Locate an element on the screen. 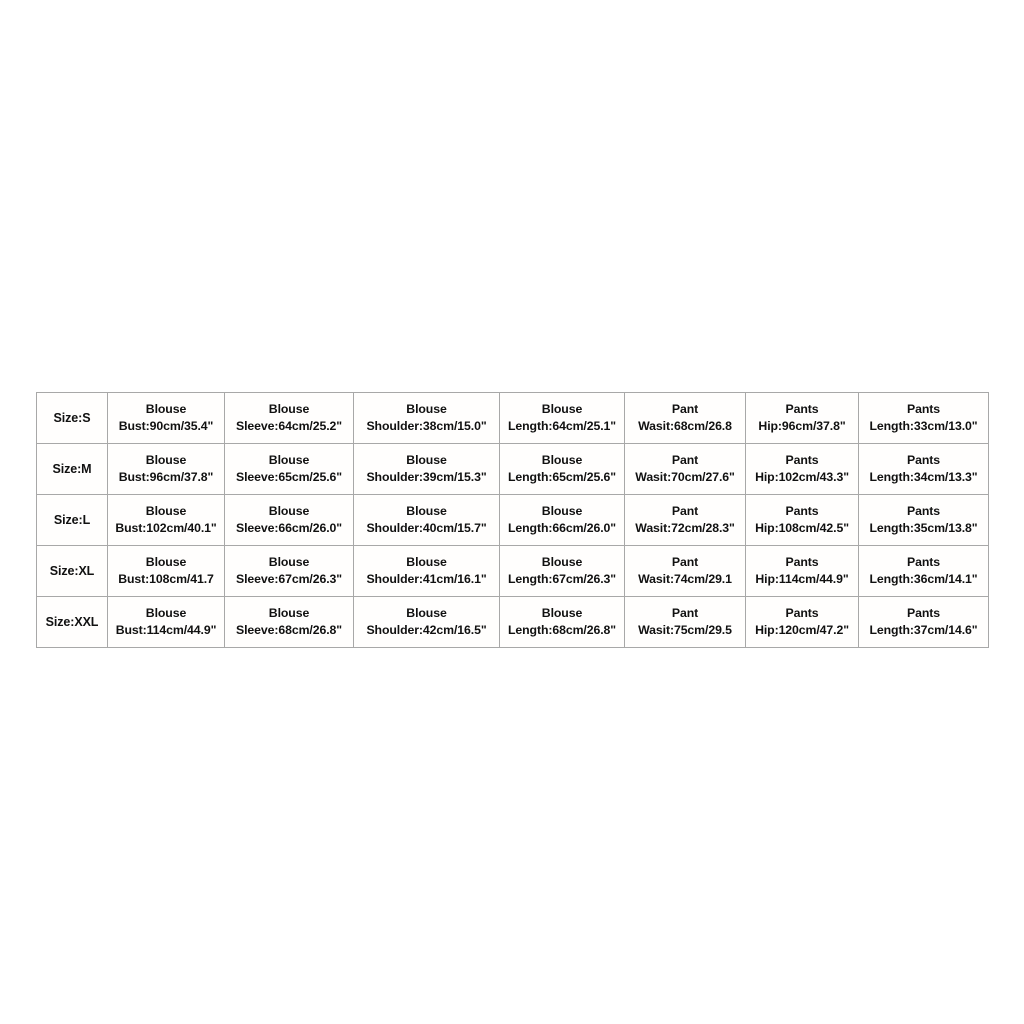 This screenshot has height=1024, width=1024. measurement-cell: Blouse Sleeve:66cm/26.0" is located at coordinates (289, 520).